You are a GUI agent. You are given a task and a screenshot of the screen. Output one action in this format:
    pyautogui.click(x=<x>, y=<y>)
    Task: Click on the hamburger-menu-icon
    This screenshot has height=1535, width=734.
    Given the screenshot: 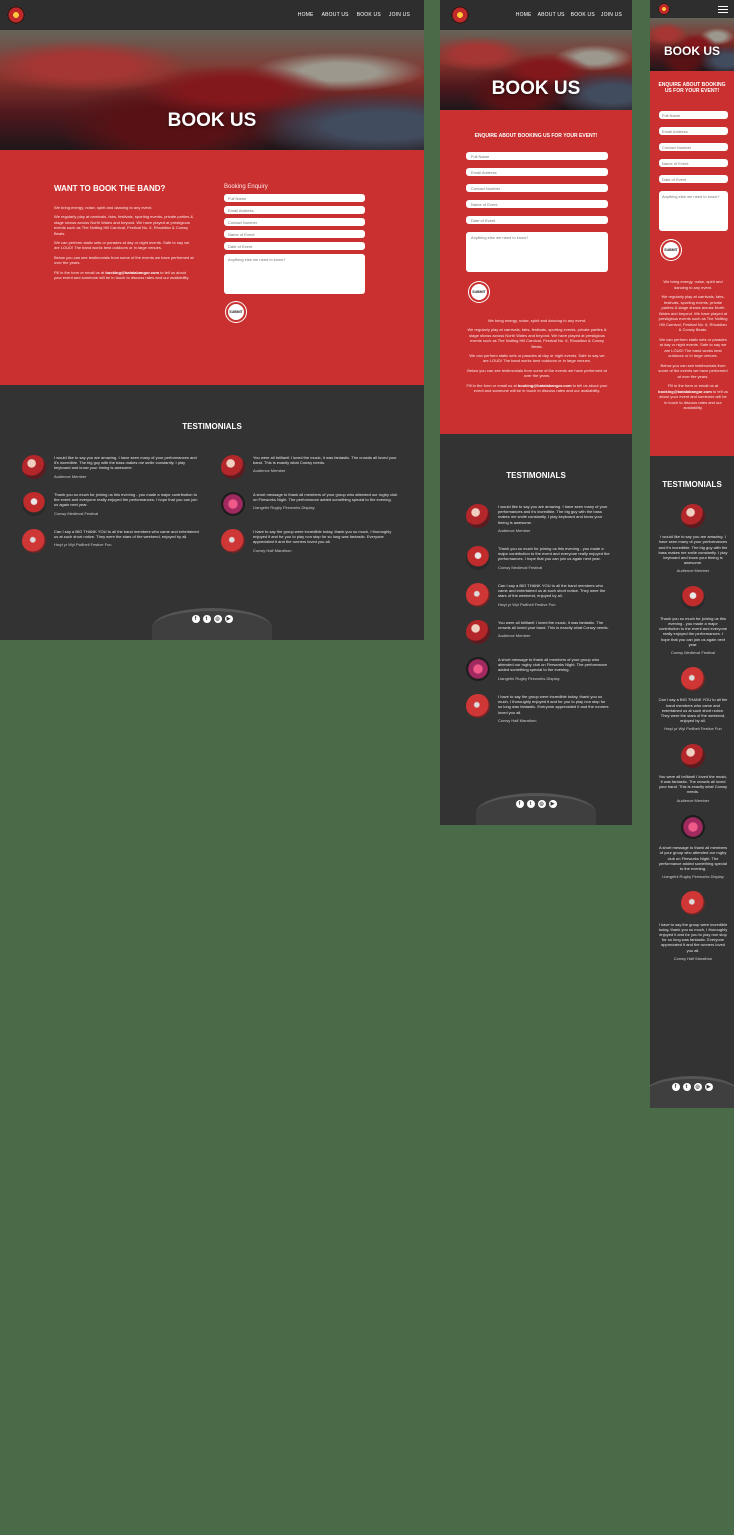 What is the action you would take?
    pyautogui.click(x=723, y=9)
    